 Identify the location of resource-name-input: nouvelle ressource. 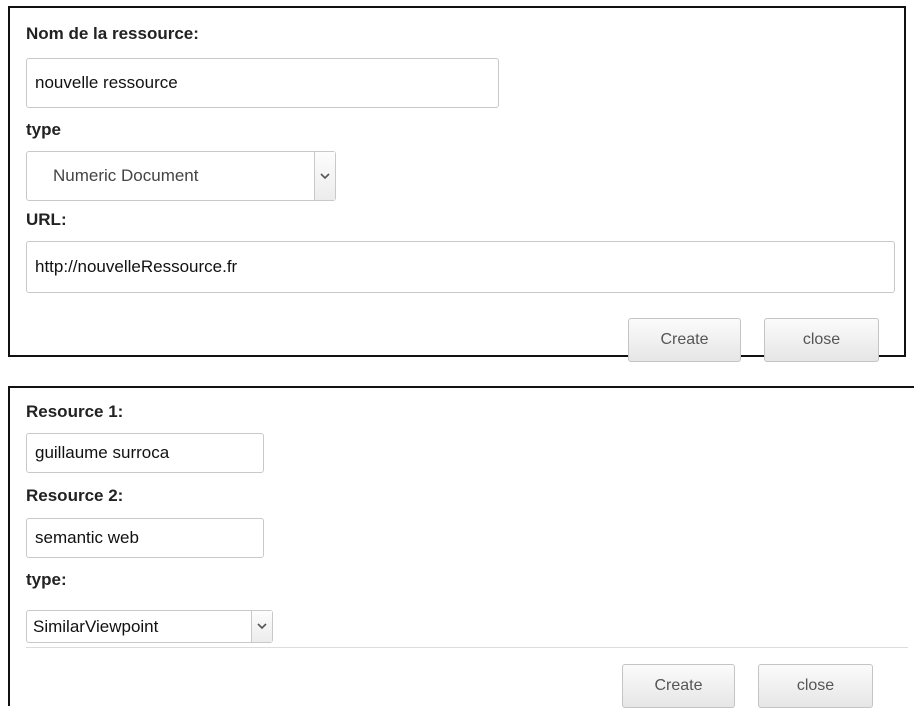
(262, 83).